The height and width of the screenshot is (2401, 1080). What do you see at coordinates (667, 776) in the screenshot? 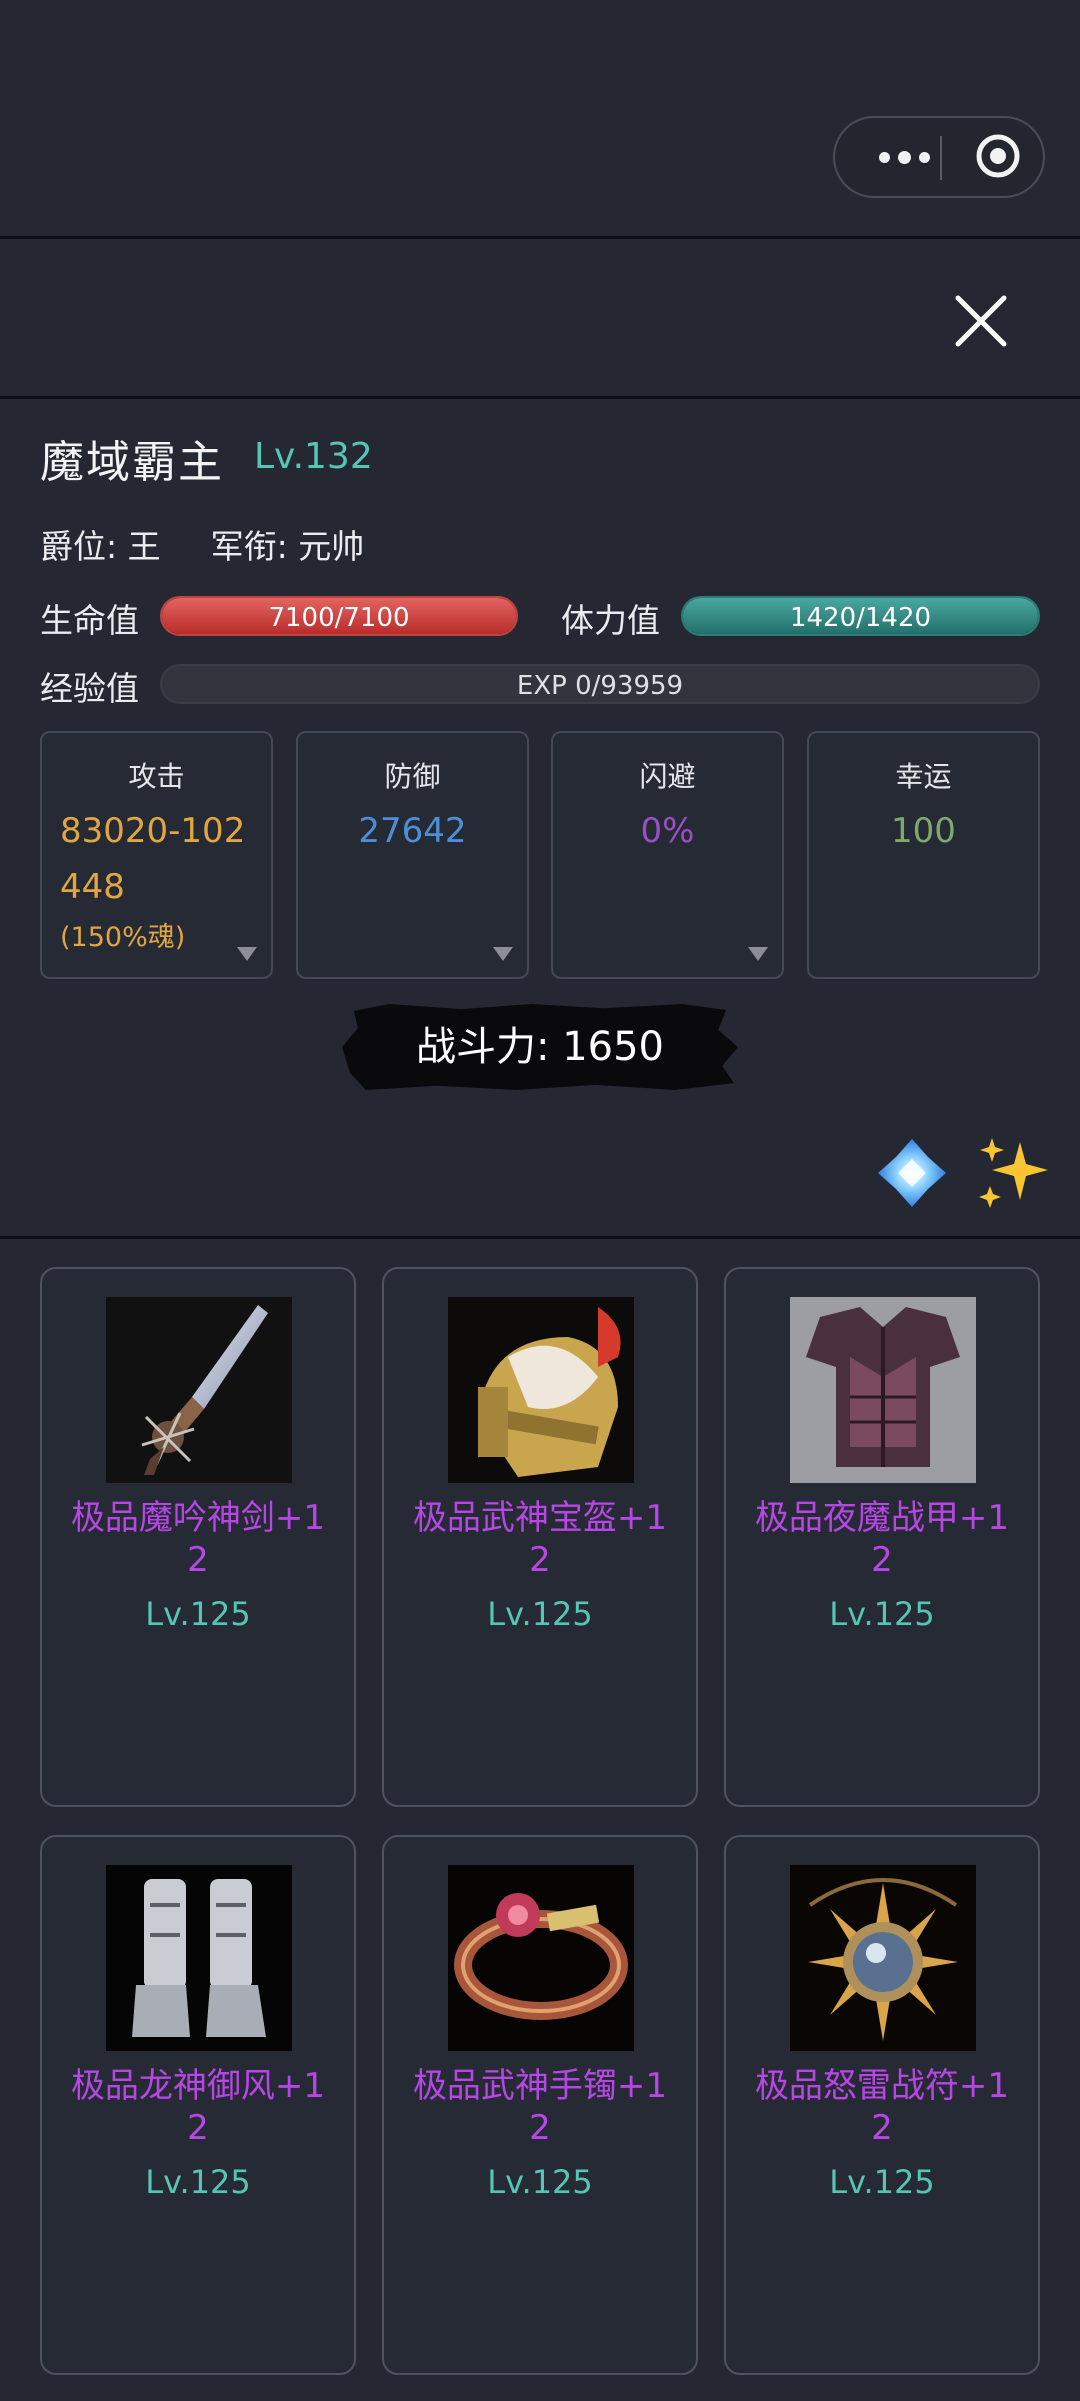
I see `stat-dodge-label: 闪避` at bounding box center [667, 776].